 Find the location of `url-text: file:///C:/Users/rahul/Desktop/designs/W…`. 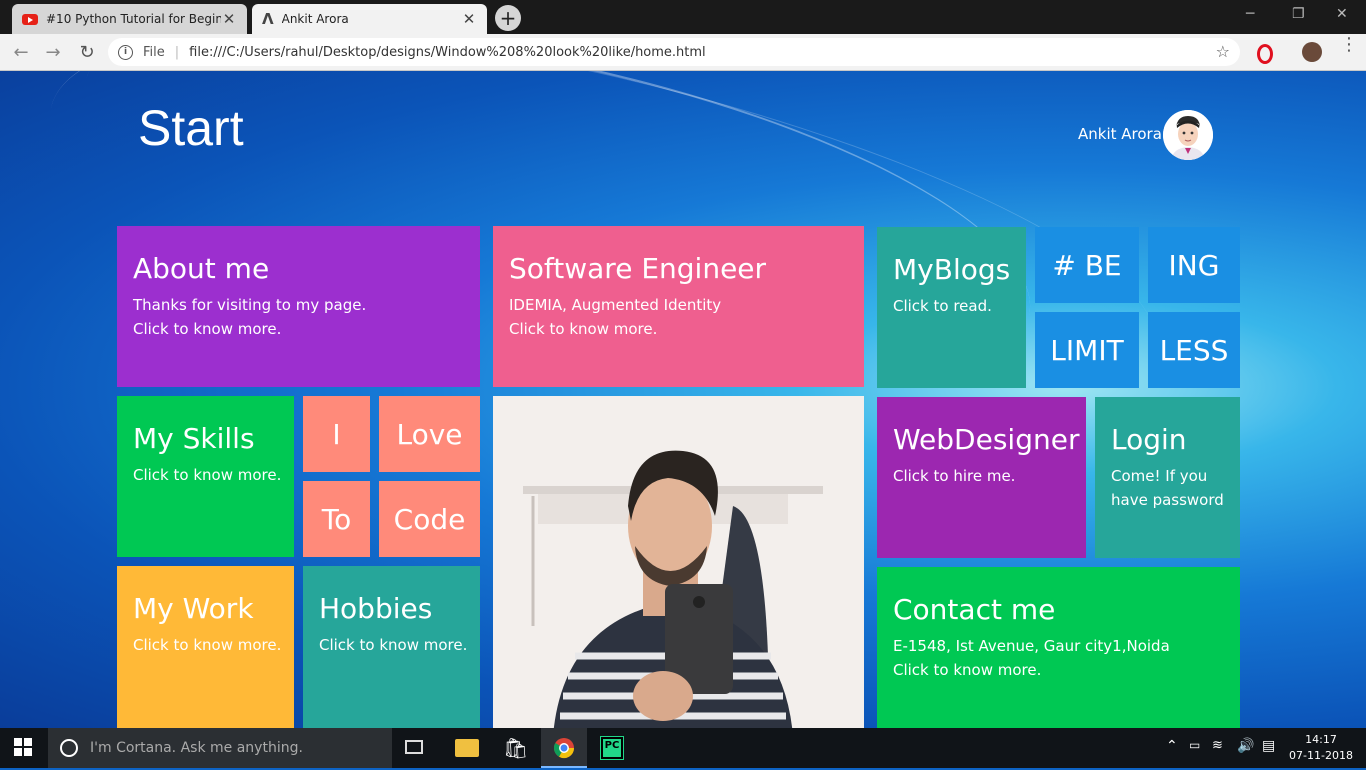

url-text: file:///C:/Users/rahul/Desktop/designs/W… is located at coordinates (447, 52).